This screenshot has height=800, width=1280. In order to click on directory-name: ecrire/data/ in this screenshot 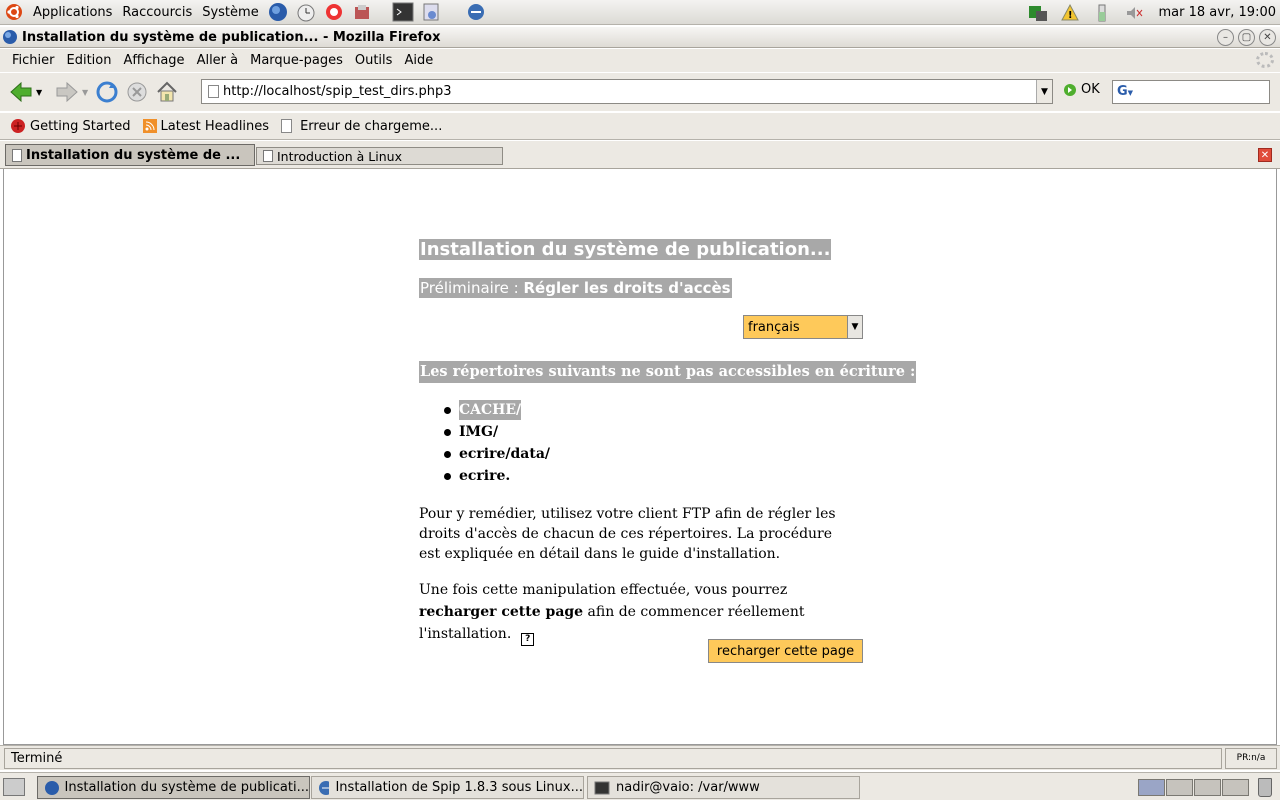, I will do `click(505, 454)`.